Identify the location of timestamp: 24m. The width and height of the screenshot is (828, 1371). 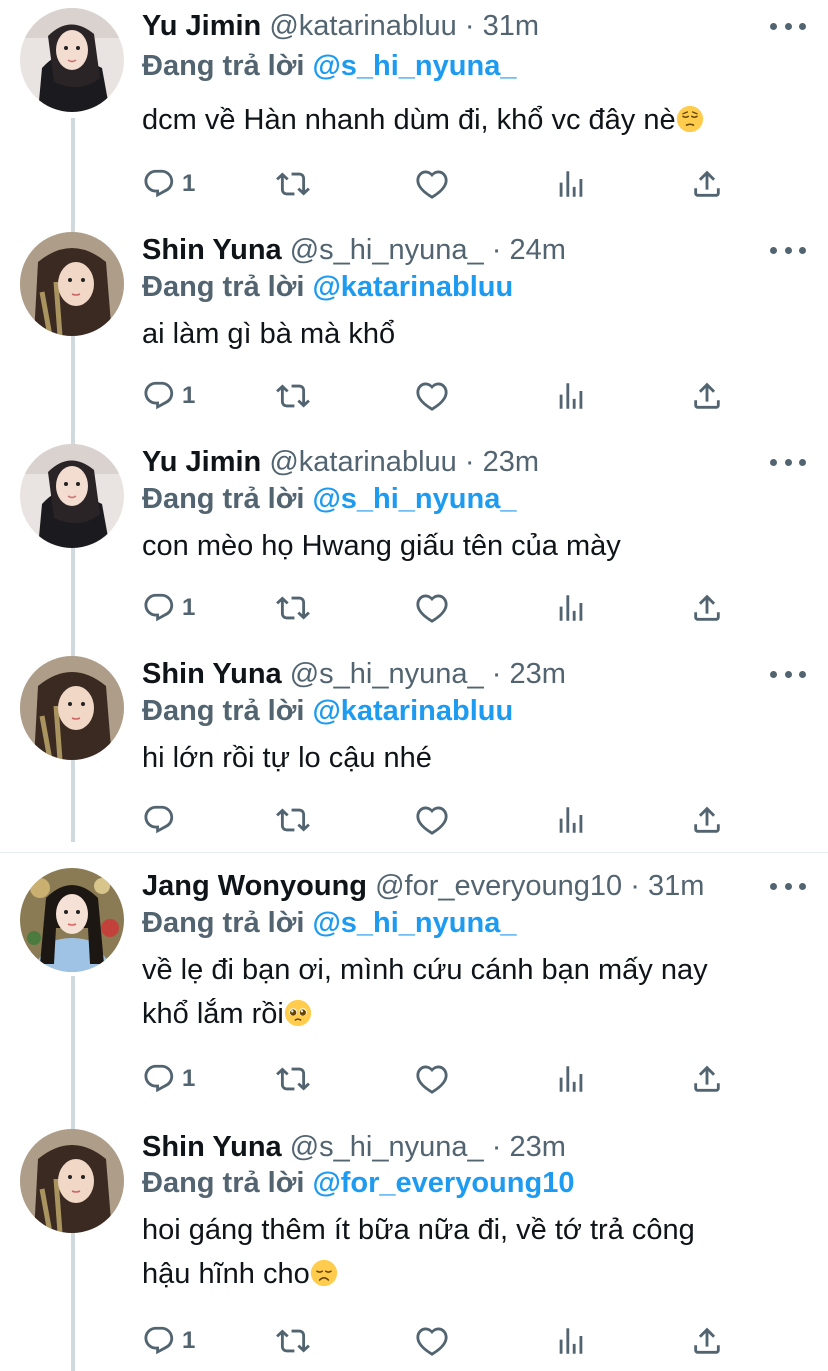
(537, 250).